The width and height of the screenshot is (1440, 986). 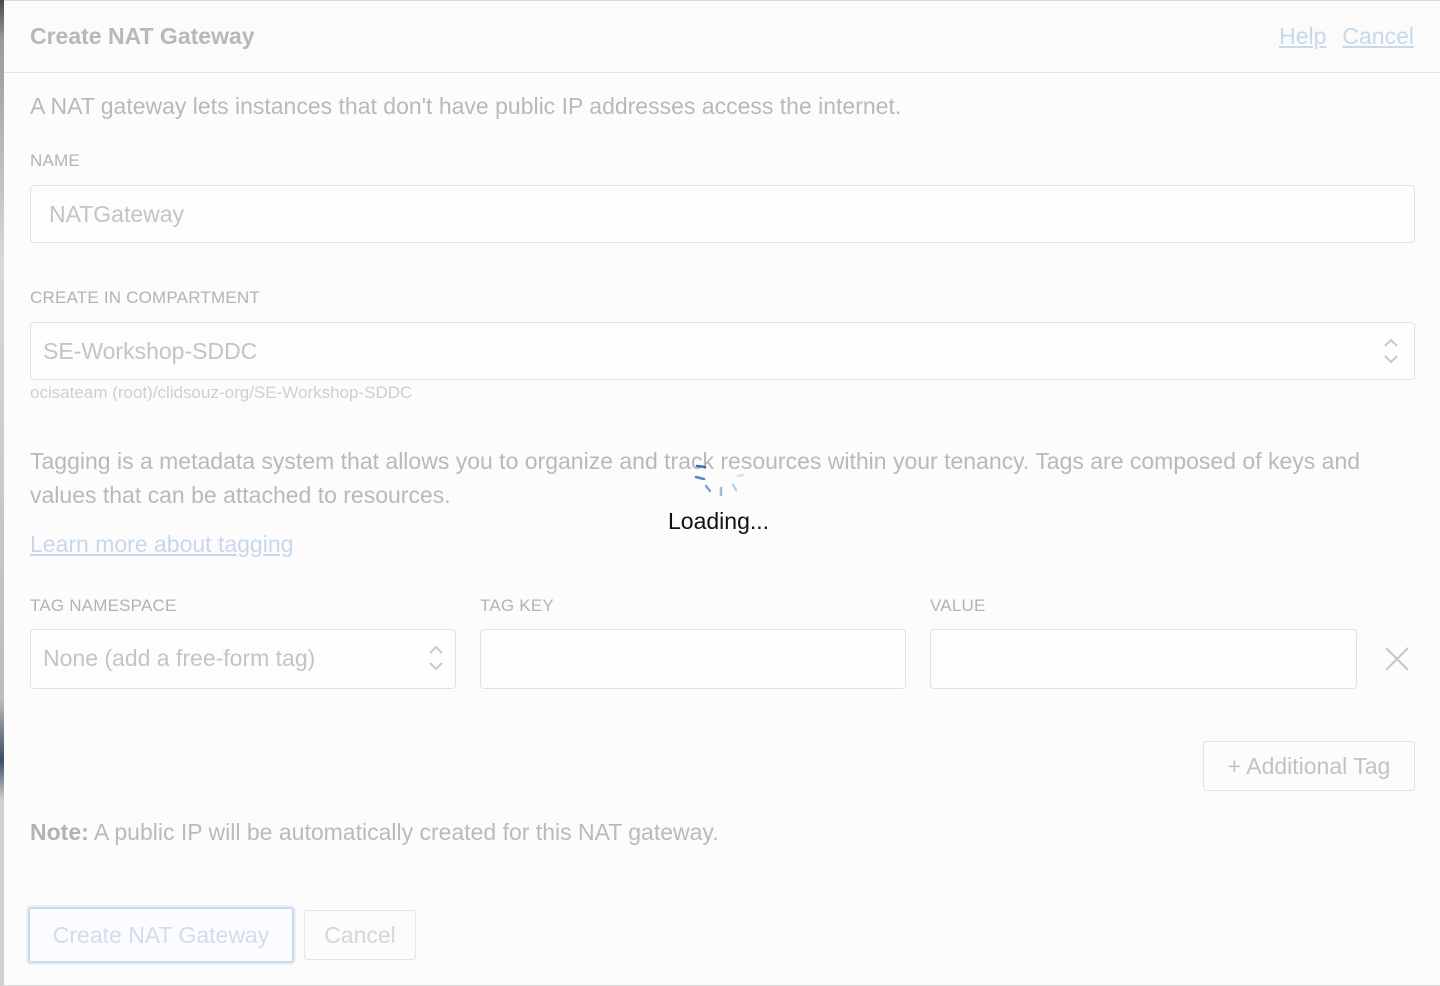 I want to click on close-icon, so click(x=1397, y=659).